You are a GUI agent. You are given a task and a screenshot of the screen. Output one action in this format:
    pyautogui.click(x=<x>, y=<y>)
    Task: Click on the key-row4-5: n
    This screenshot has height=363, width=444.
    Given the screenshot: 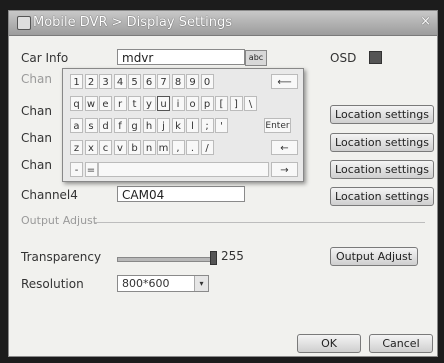 What is the action you would take?
    pyautogui.click(x=149, y=147)
    